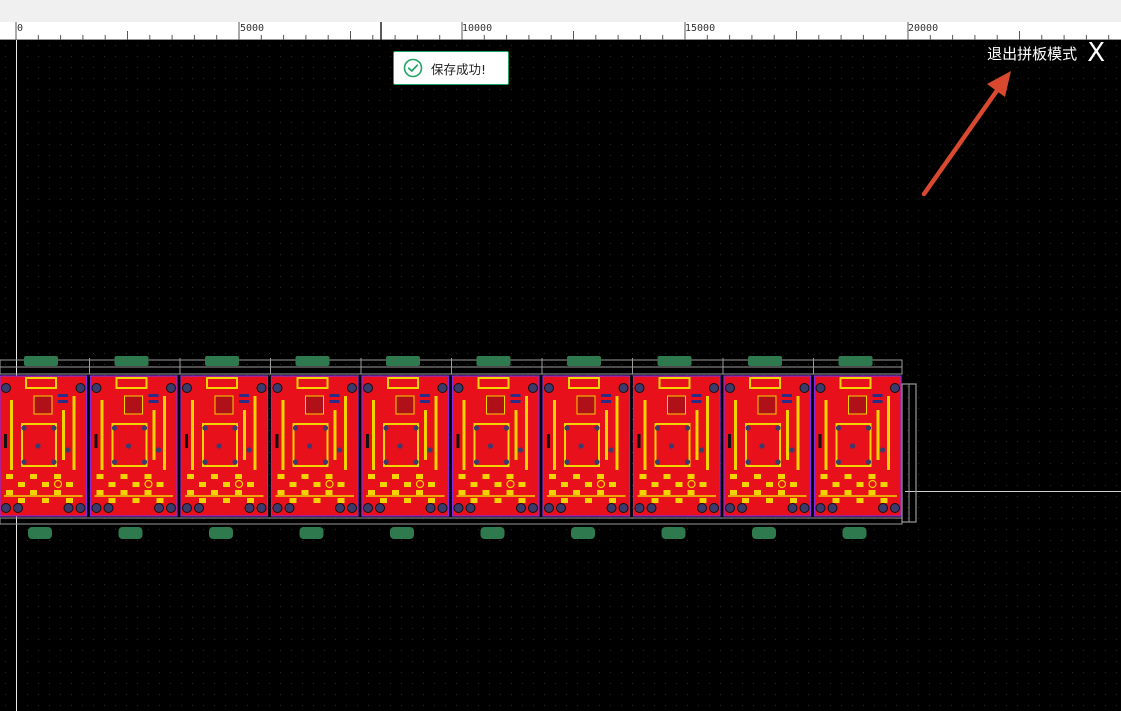 The height and width of the screenshot is (711, 1121). Describe the element at coordinates (1032, 53) in the screenshot. I see `exit-panel-mode-label: 退出拼板模式` at that location.